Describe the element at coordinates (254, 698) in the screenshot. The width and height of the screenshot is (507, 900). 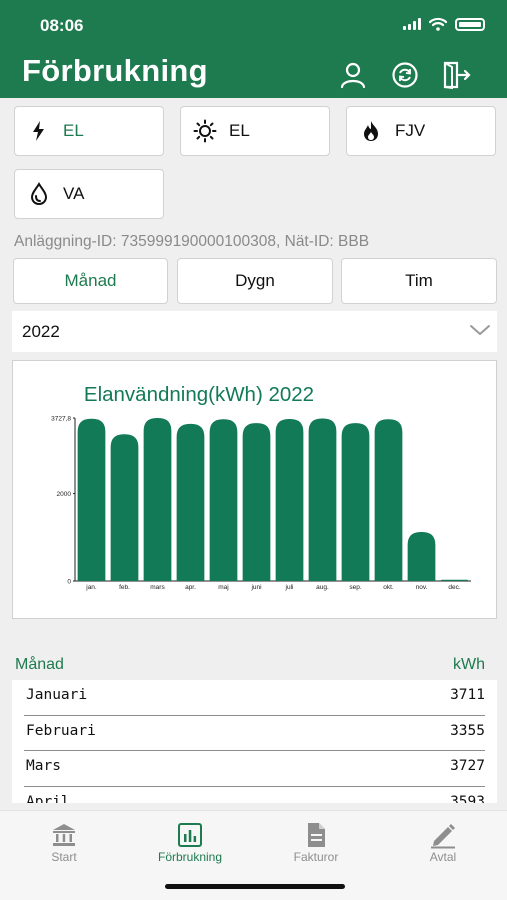
I see `list-item: Januari 3711` at that location.